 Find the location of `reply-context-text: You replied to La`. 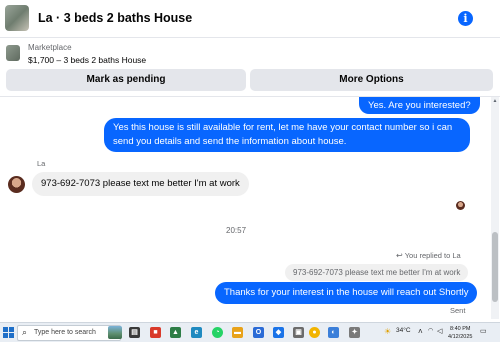

reply-context-text: You replied to La is located at coordinates (432, 255).